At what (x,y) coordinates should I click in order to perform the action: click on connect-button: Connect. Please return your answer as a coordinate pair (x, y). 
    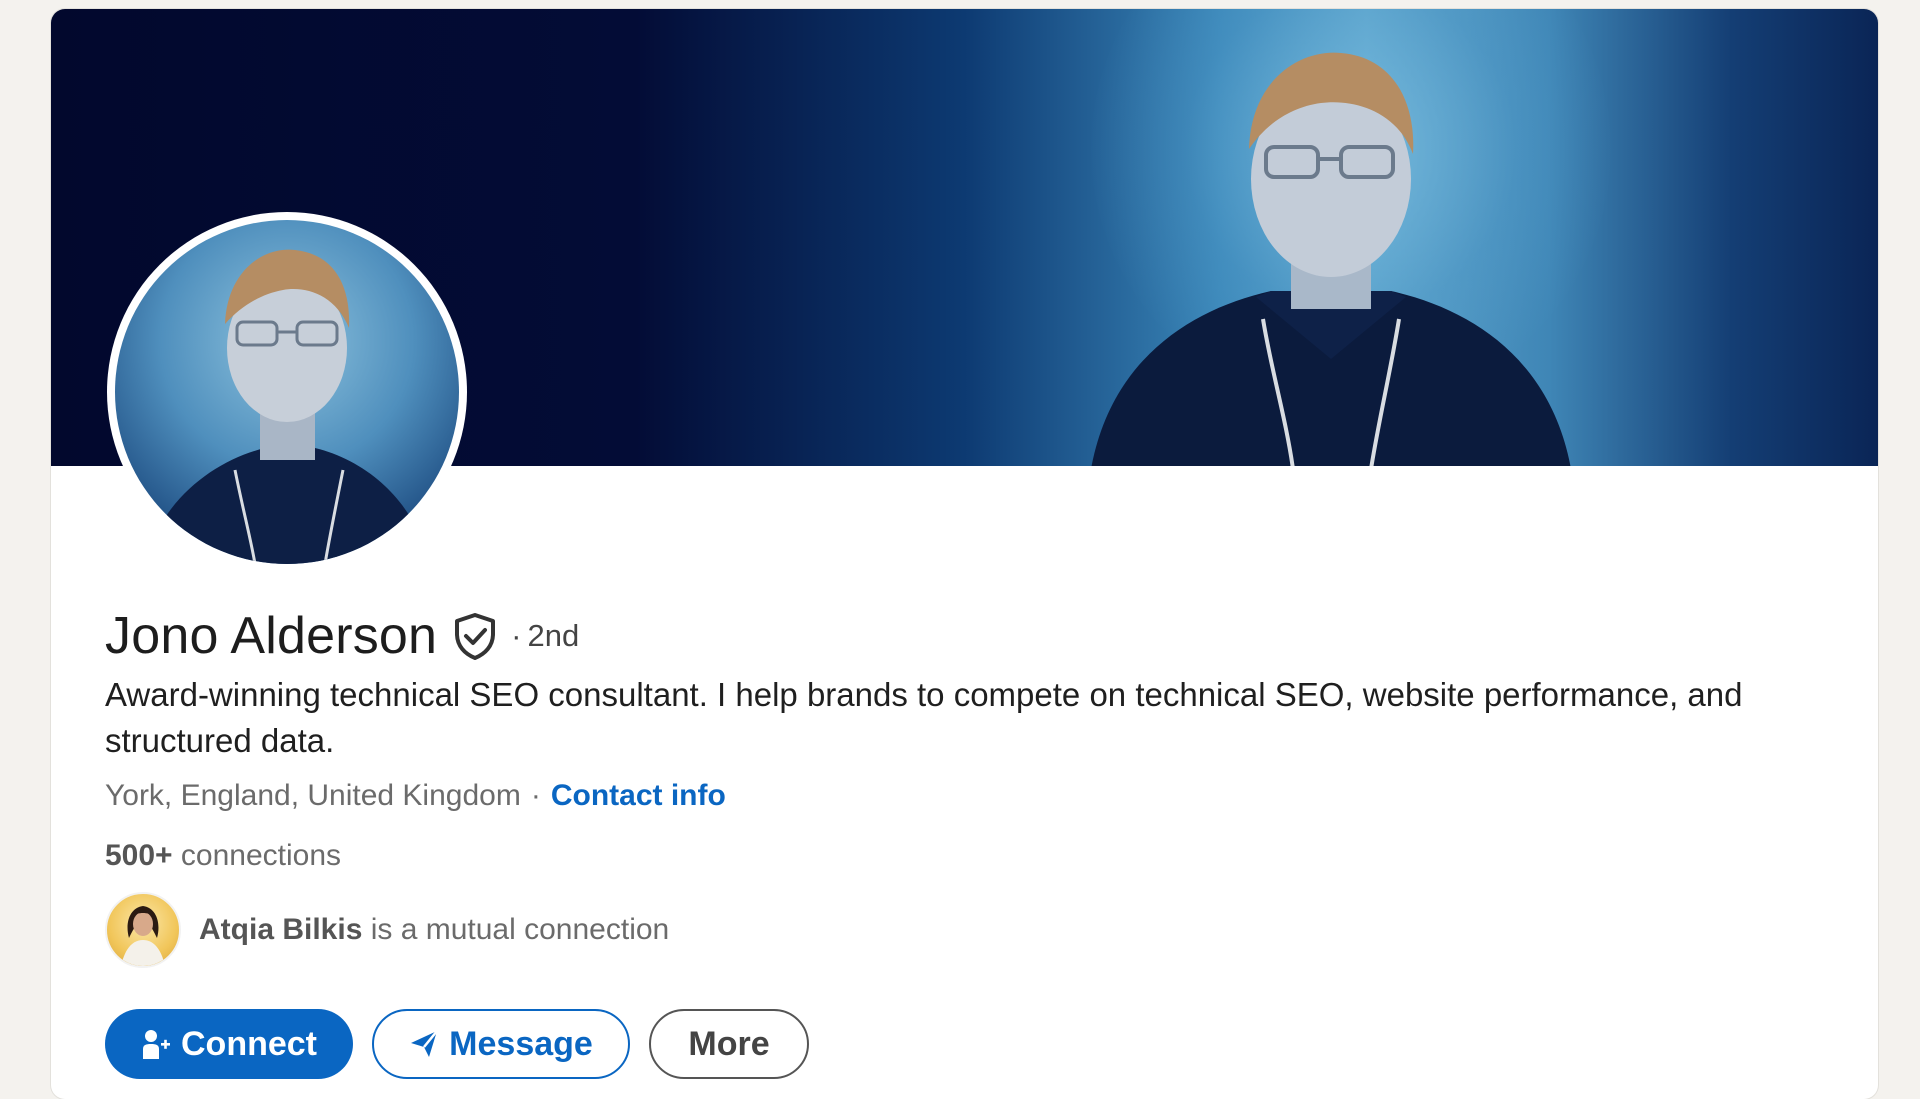
    Looking at the image, I should click on (229, 1044).